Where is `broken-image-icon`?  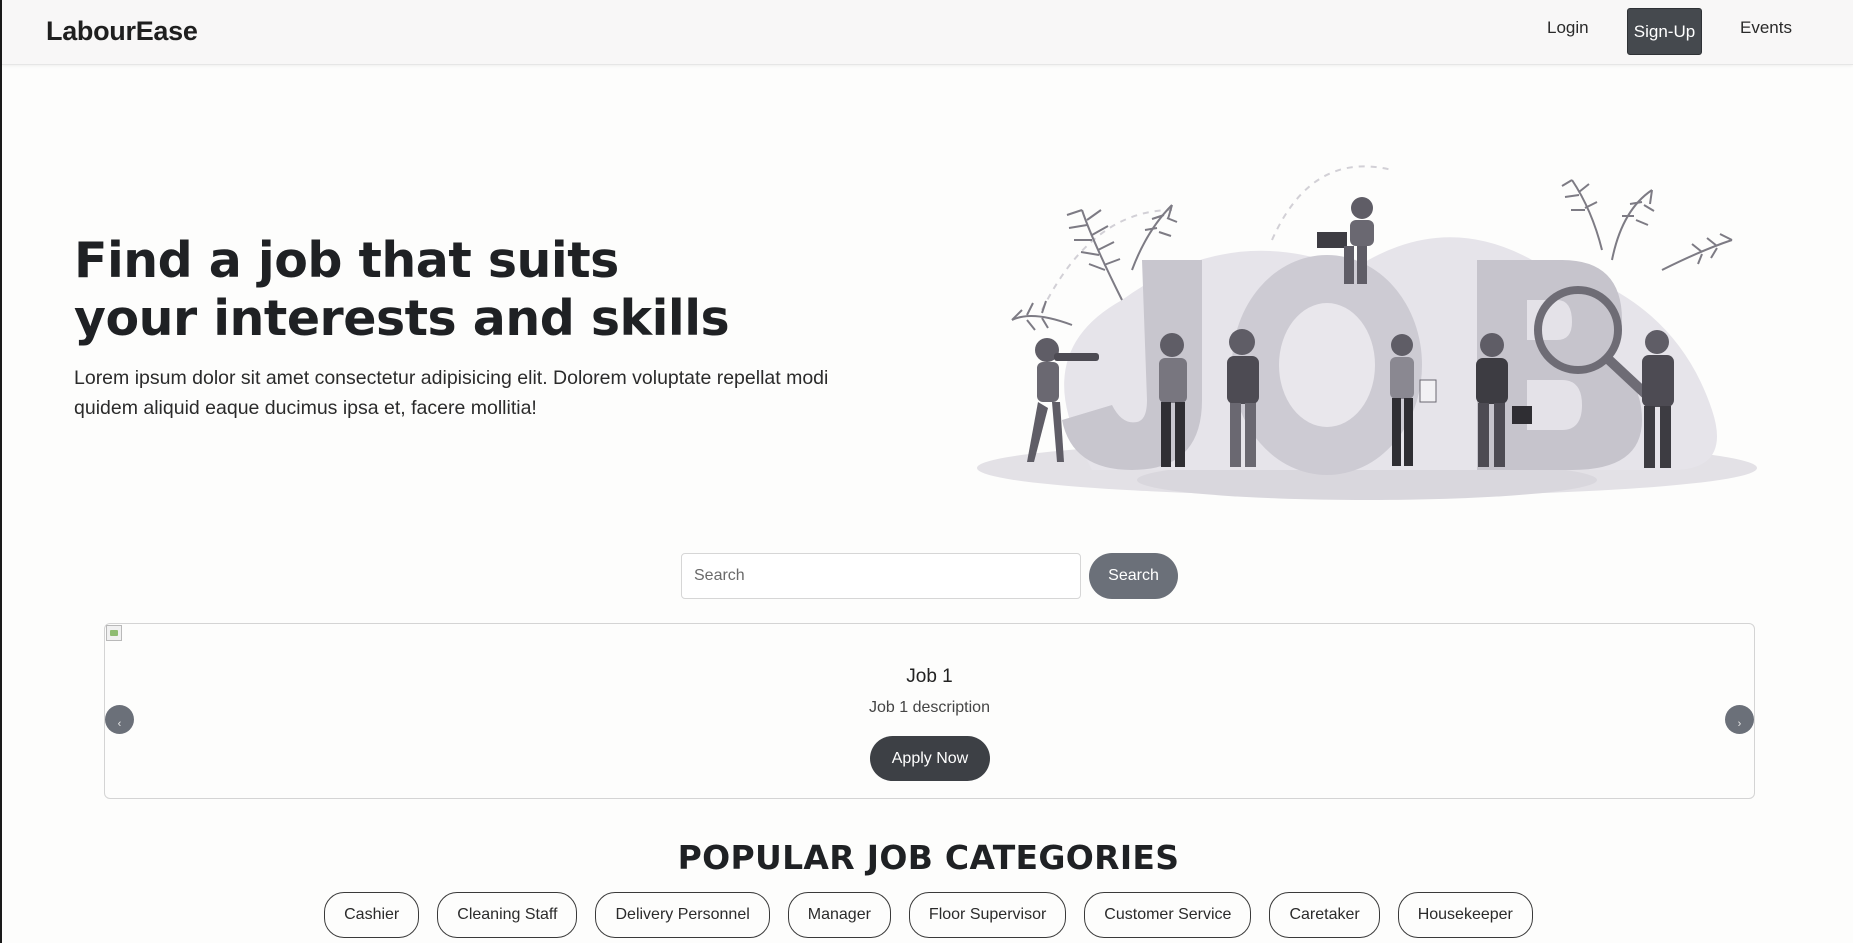
broken-image-icon is located at coordinates (114, 633).